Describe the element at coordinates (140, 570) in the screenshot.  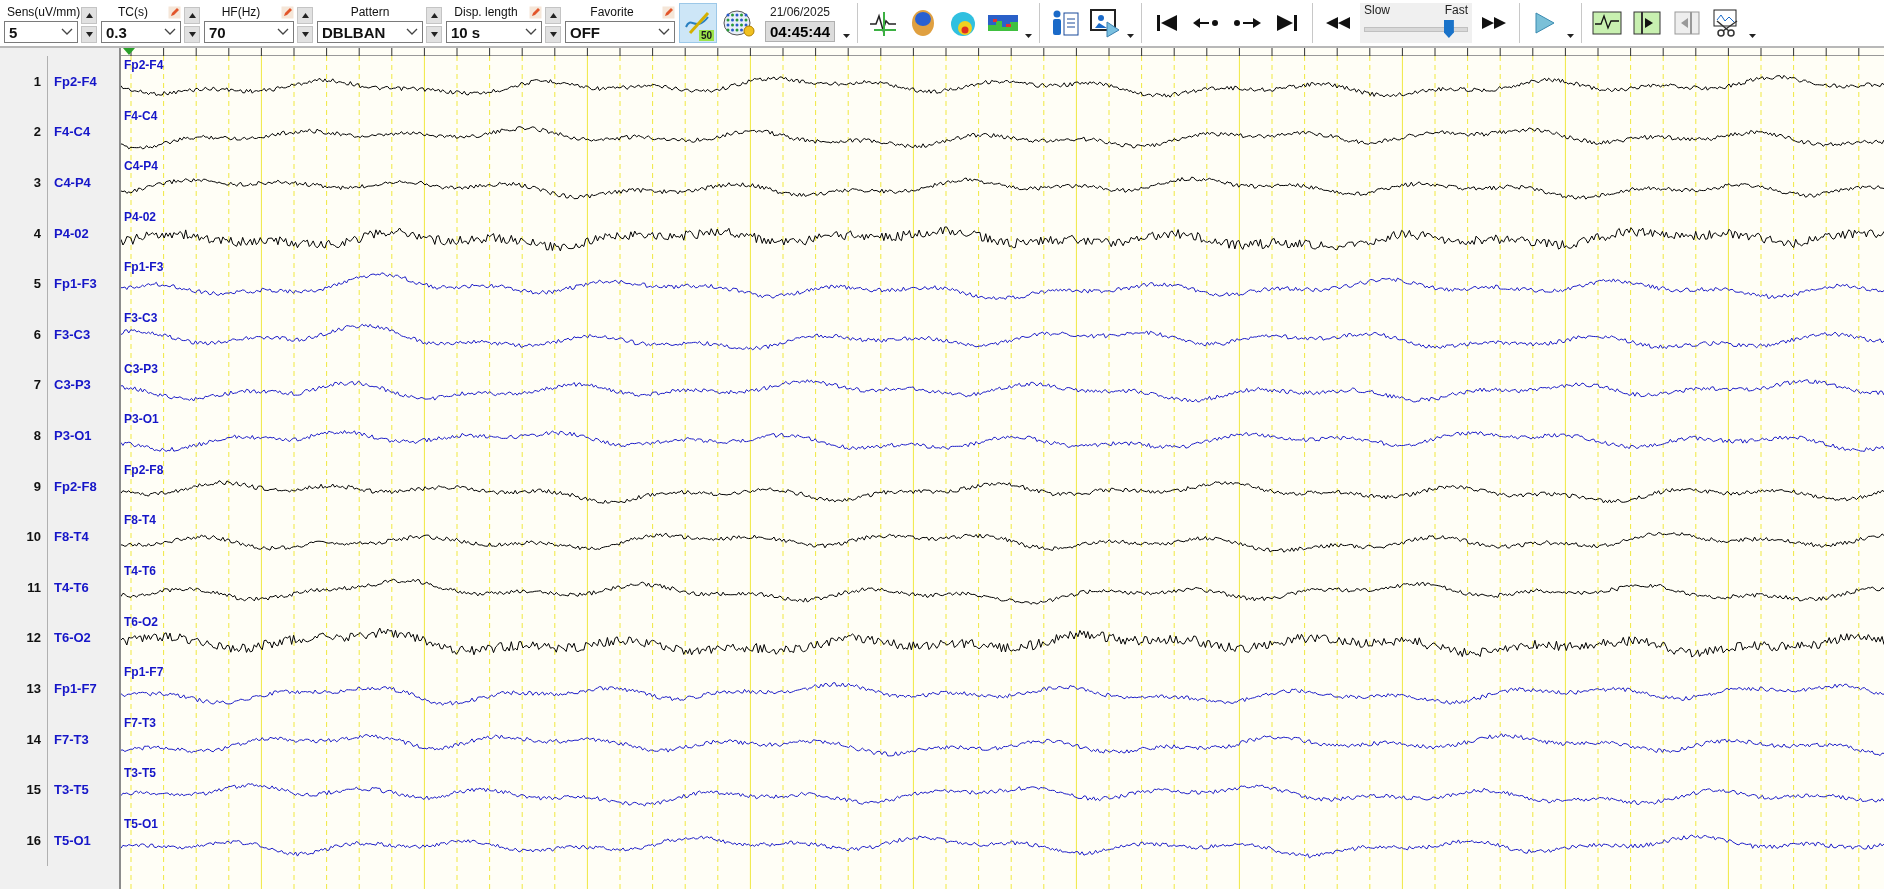
I see `trace-label: T4-T6` at that location.